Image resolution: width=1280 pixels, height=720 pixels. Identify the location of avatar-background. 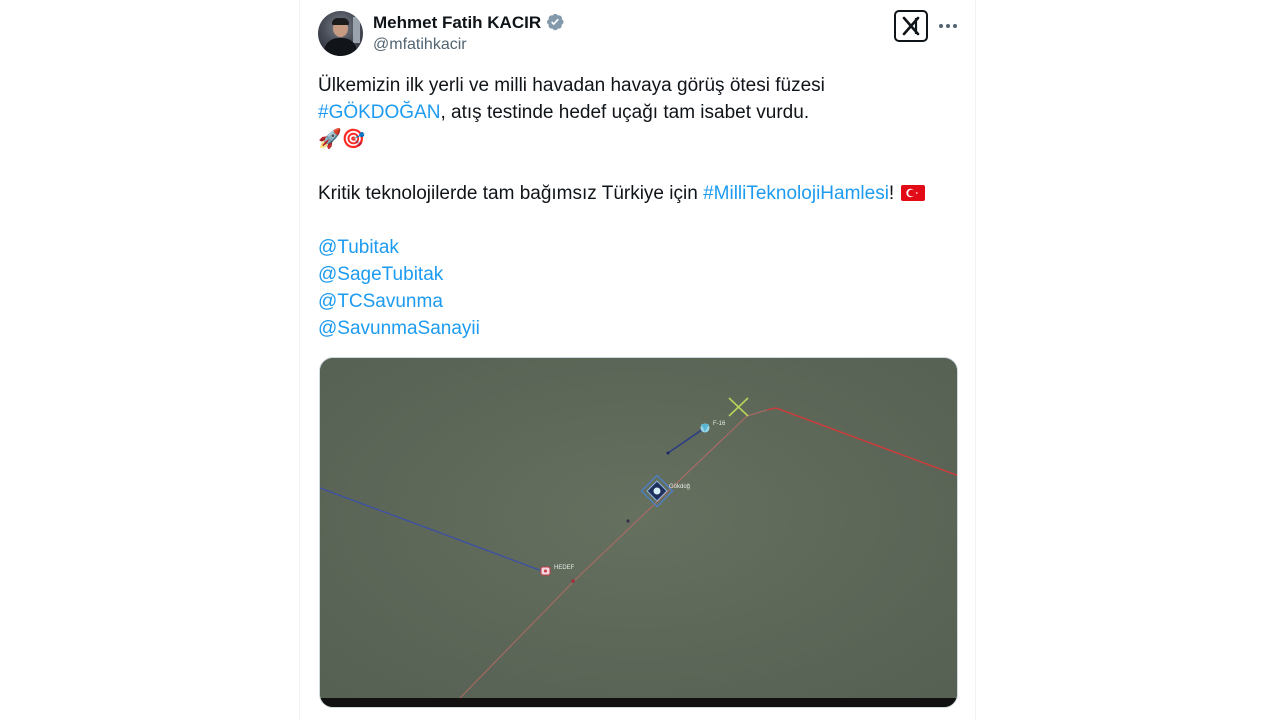
(356, 30).